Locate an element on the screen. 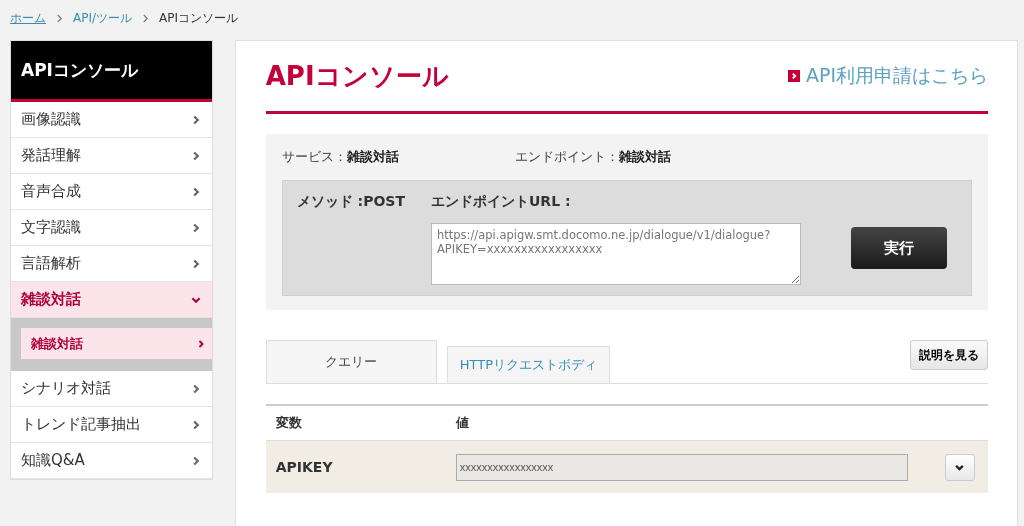 The height and width of the screenshot is (526, 1024). sidebar-item: 画像認識 is located at coordinates (111, 120).